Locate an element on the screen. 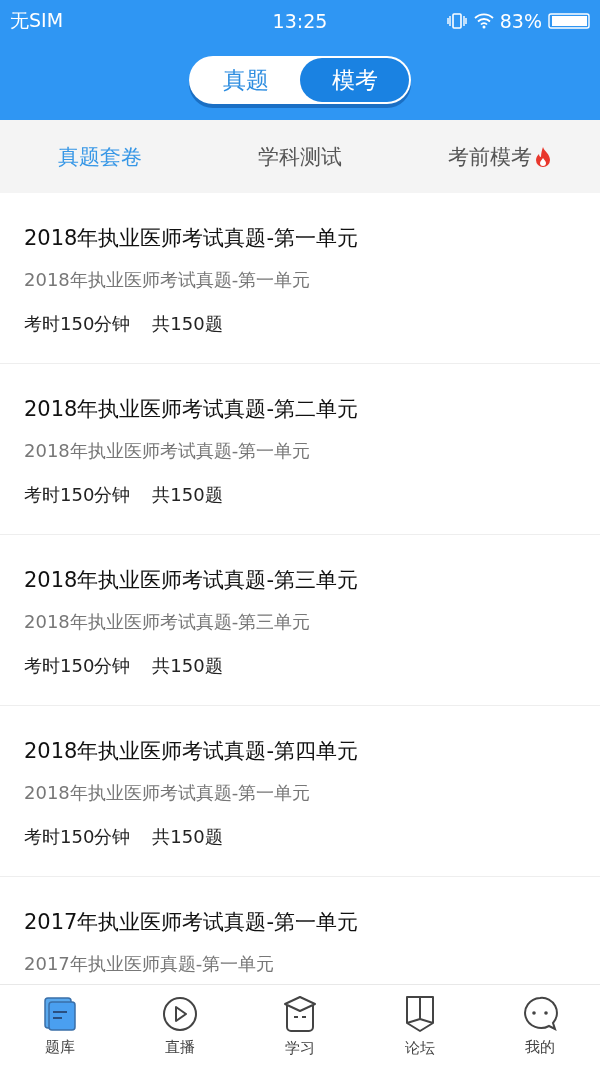  play-icon is located at coordinates (180, 1013).